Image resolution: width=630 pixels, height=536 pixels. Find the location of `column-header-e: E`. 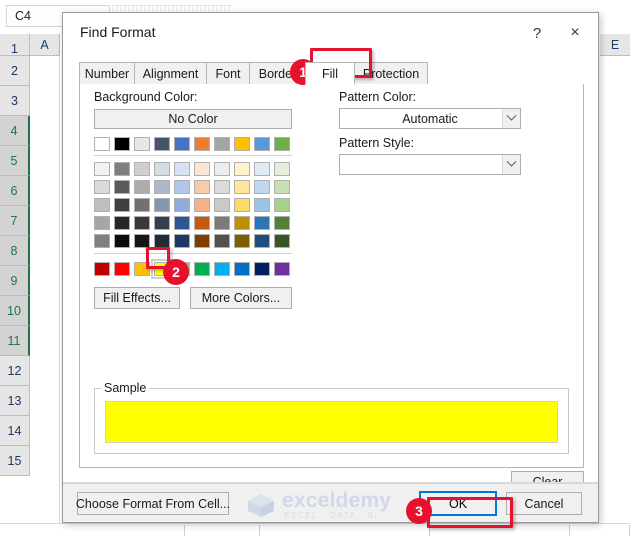

column-header-e: E is located at coordinates (615, 45).